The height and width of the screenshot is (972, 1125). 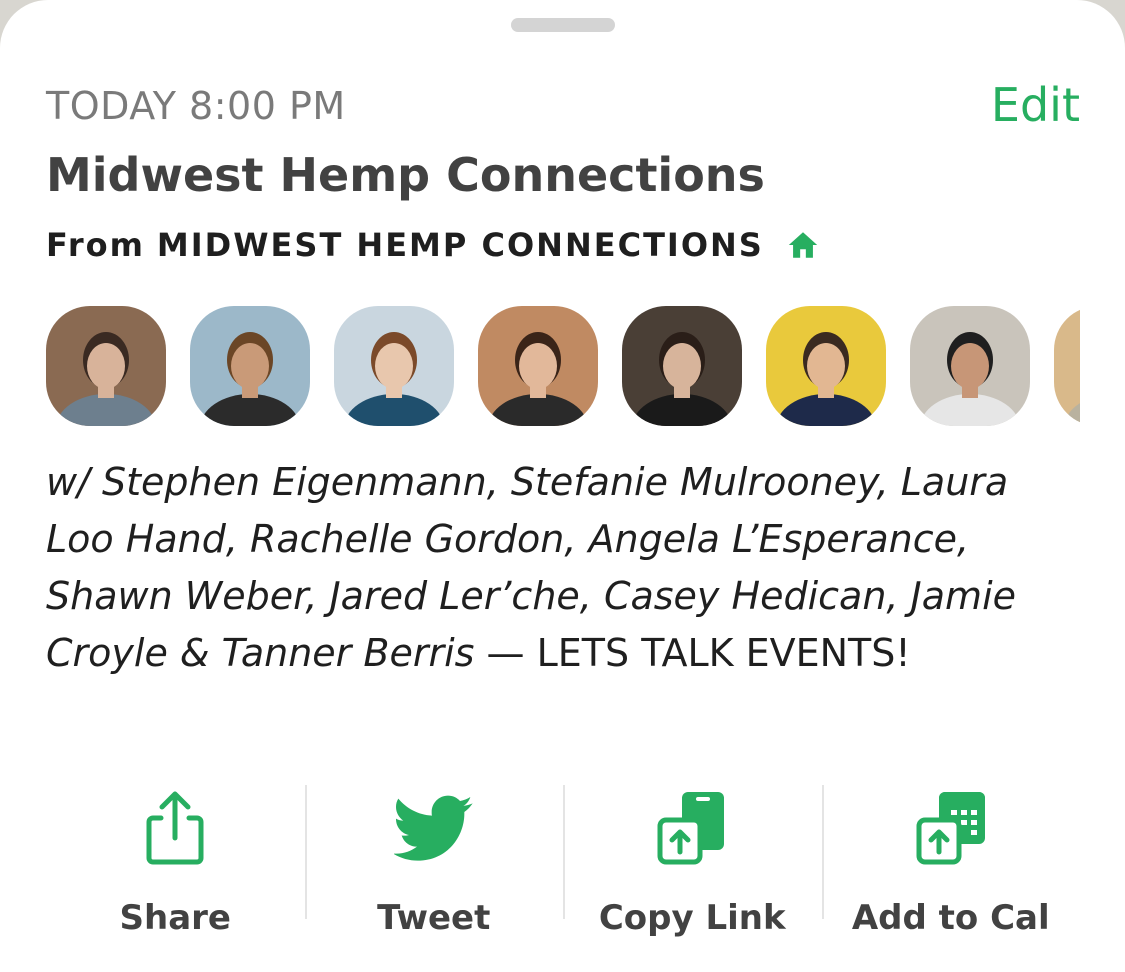 I want to click on copy-link-label: Copy Link, so click(x=692, y=918).